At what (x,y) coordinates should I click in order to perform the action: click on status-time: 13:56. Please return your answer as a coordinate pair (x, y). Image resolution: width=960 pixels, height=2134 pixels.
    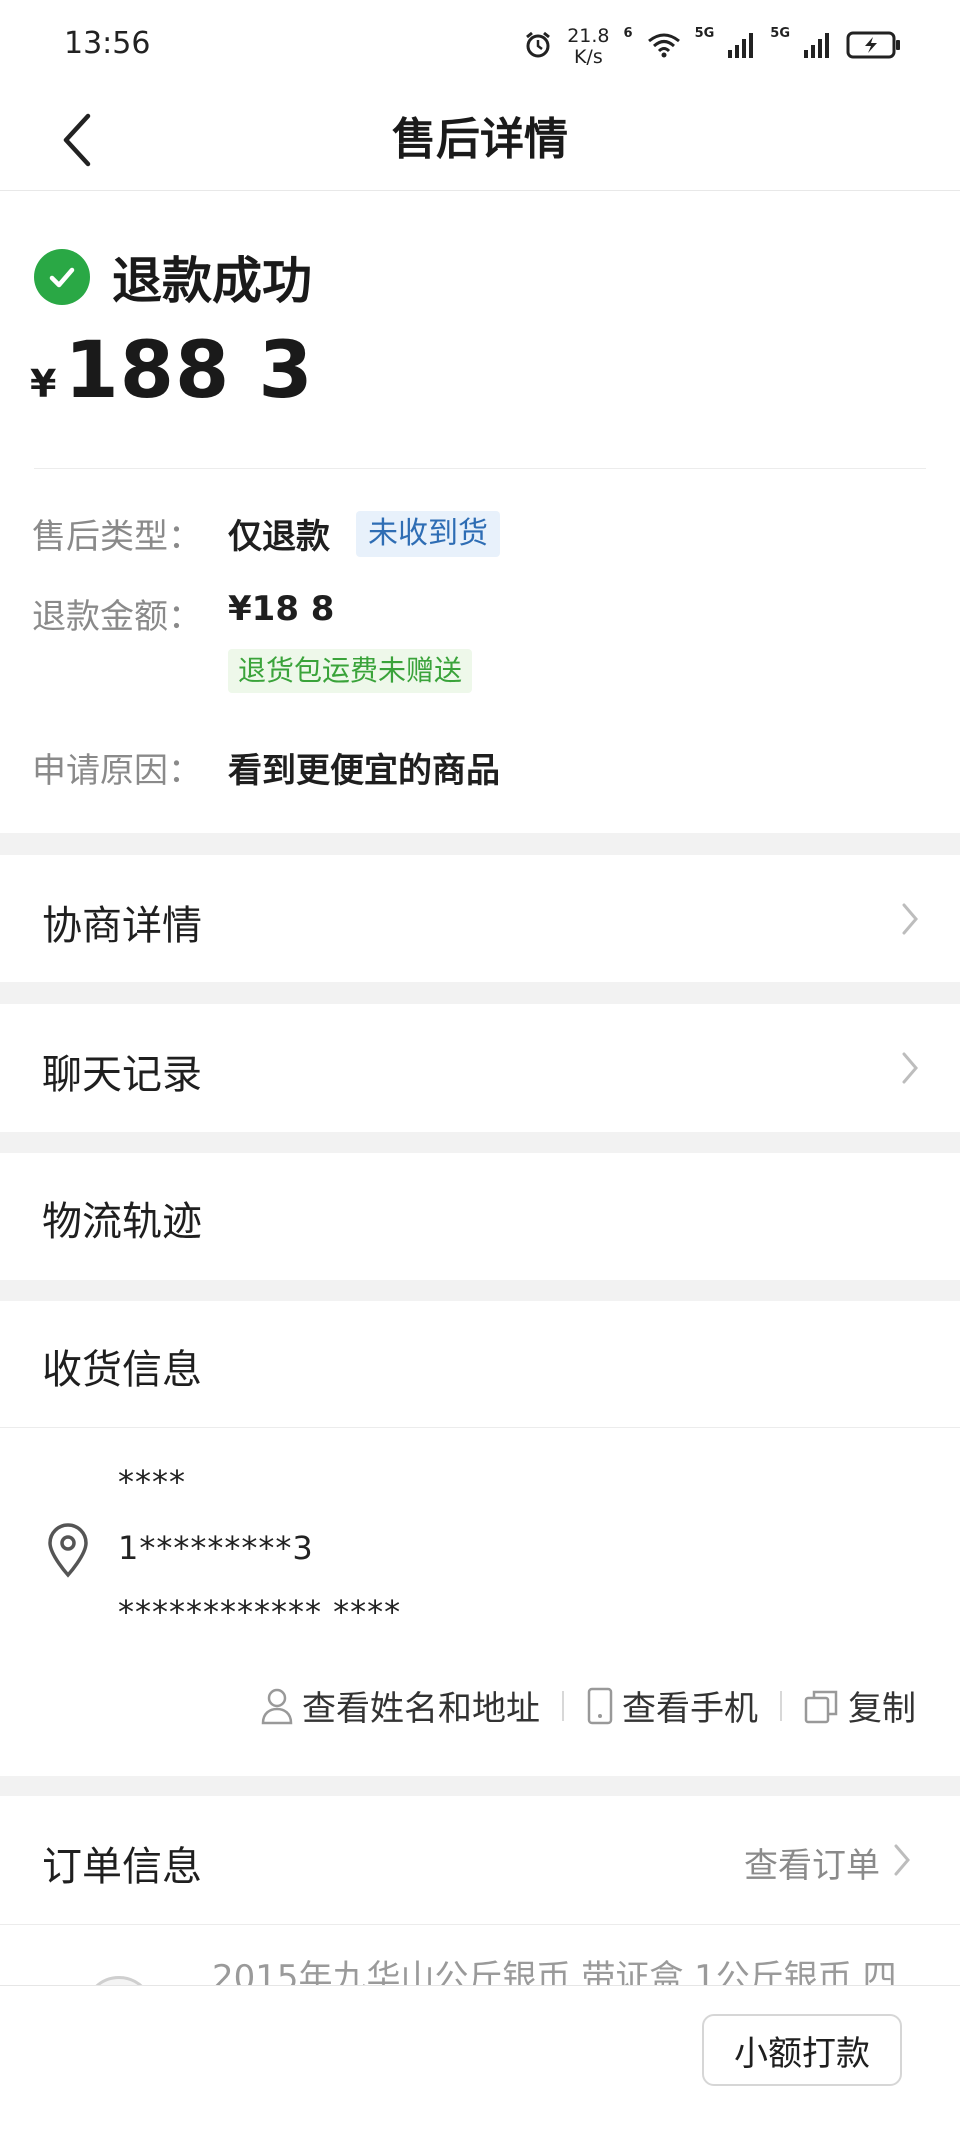
    Looking at the image, I should click on (107, 43).